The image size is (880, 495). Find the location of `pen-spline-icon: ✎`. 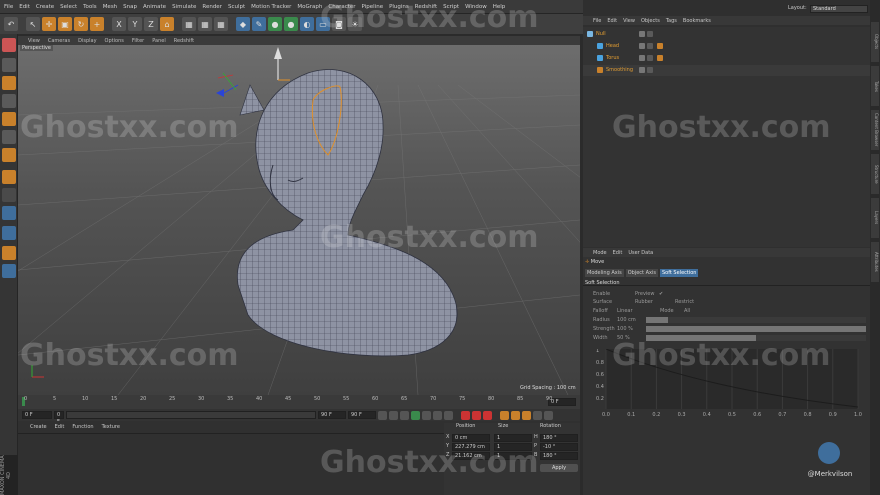

pen-spline-icon: ✎ is located at coordinates (259, 24).